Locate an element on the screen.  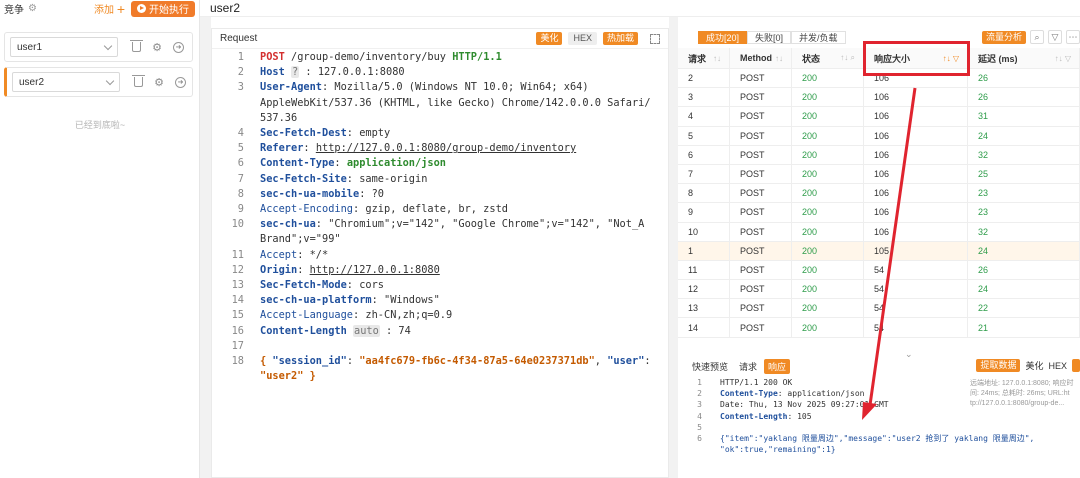
add-user-button: 添加 + is located at coordinates (109, 8).